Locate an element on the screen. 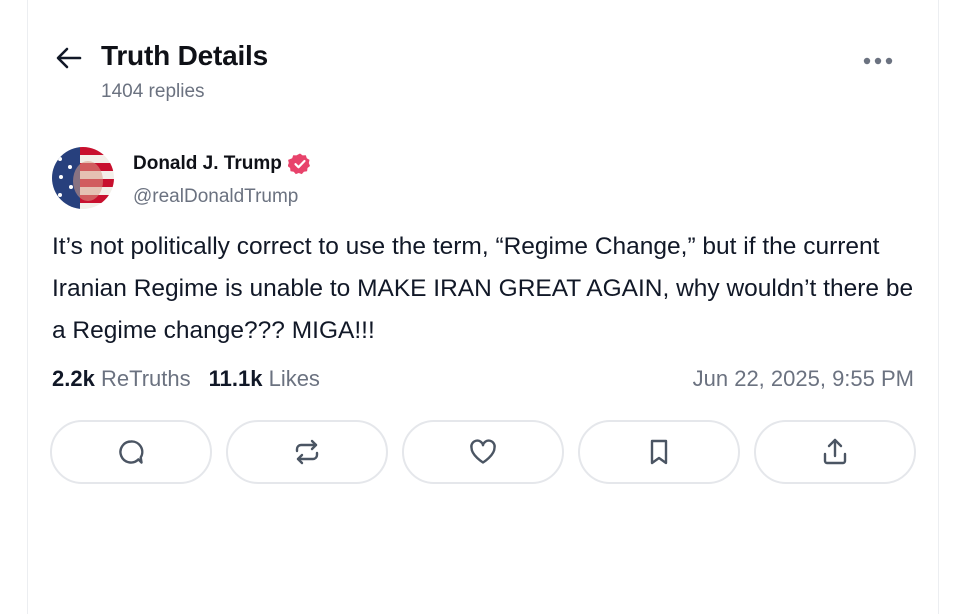  retruth-button is located at coordinates (307, 452).